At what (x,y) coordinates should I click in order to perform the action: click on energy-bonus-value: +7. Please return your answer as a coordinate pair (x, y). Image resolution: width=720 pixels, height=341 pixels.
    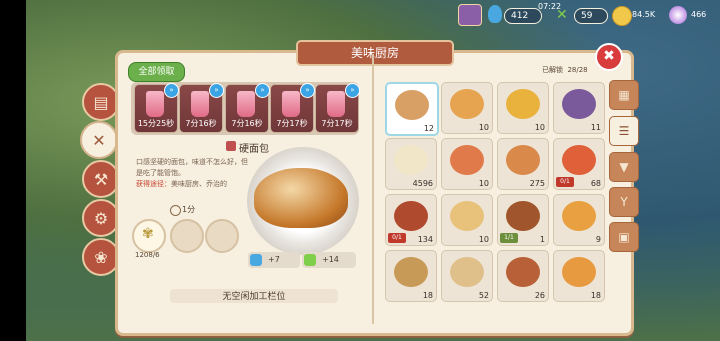
    Looking at the image, I should click on (274, 259).